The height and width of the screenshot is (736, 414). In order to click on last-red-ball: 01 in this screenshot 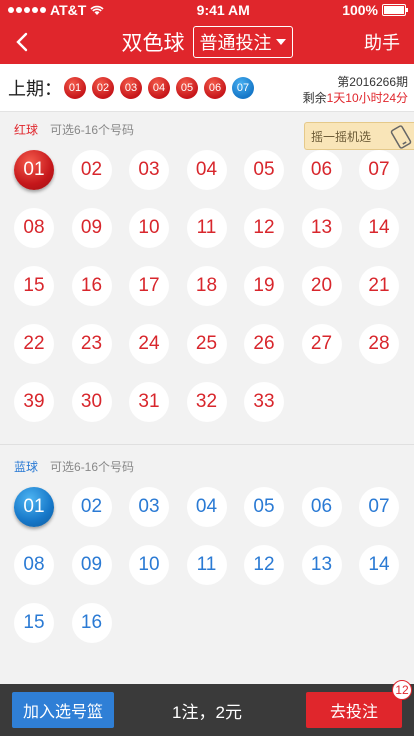, I will do `click(75, 87)`.